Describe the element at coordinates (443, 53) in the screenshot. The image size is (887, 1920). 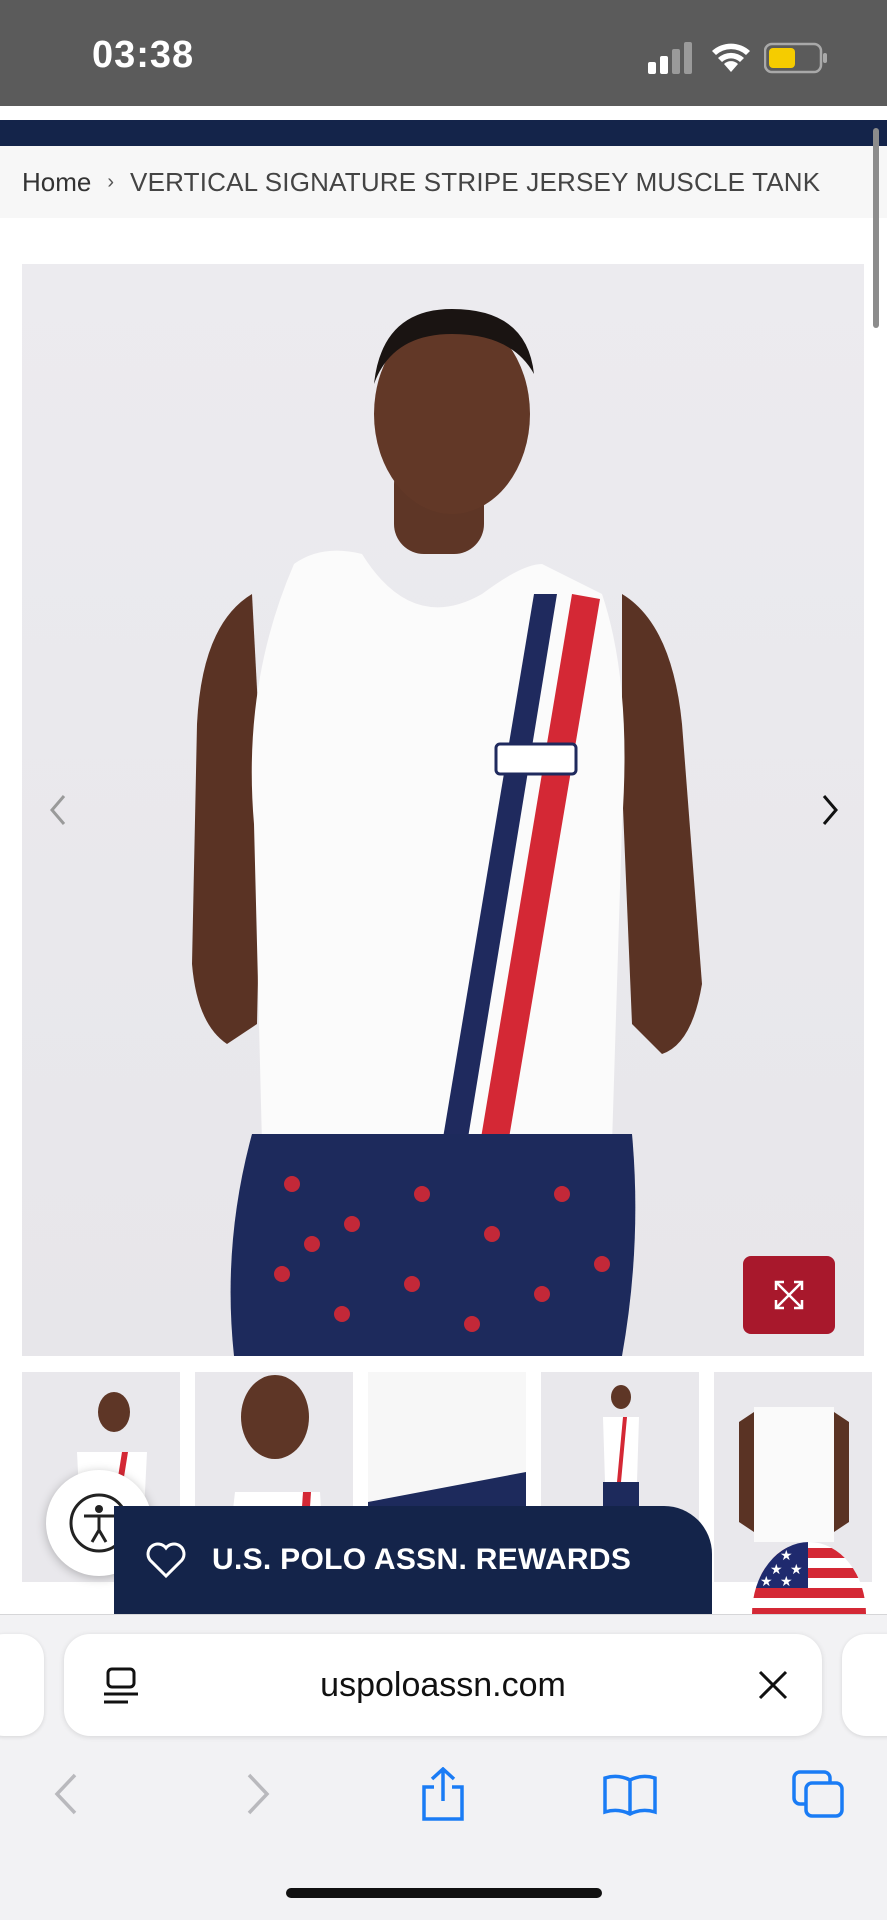
I see `status-bar: 03:38` at that location.